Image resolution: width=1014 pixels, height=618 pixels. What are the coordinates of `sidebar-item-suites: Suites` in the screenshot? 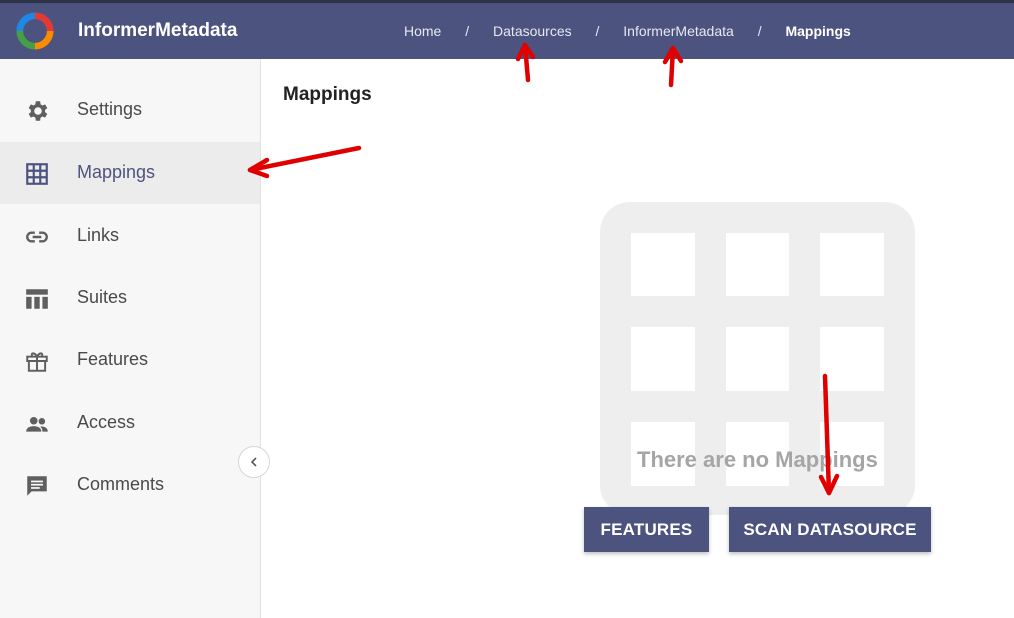 It's located at (130, 298).